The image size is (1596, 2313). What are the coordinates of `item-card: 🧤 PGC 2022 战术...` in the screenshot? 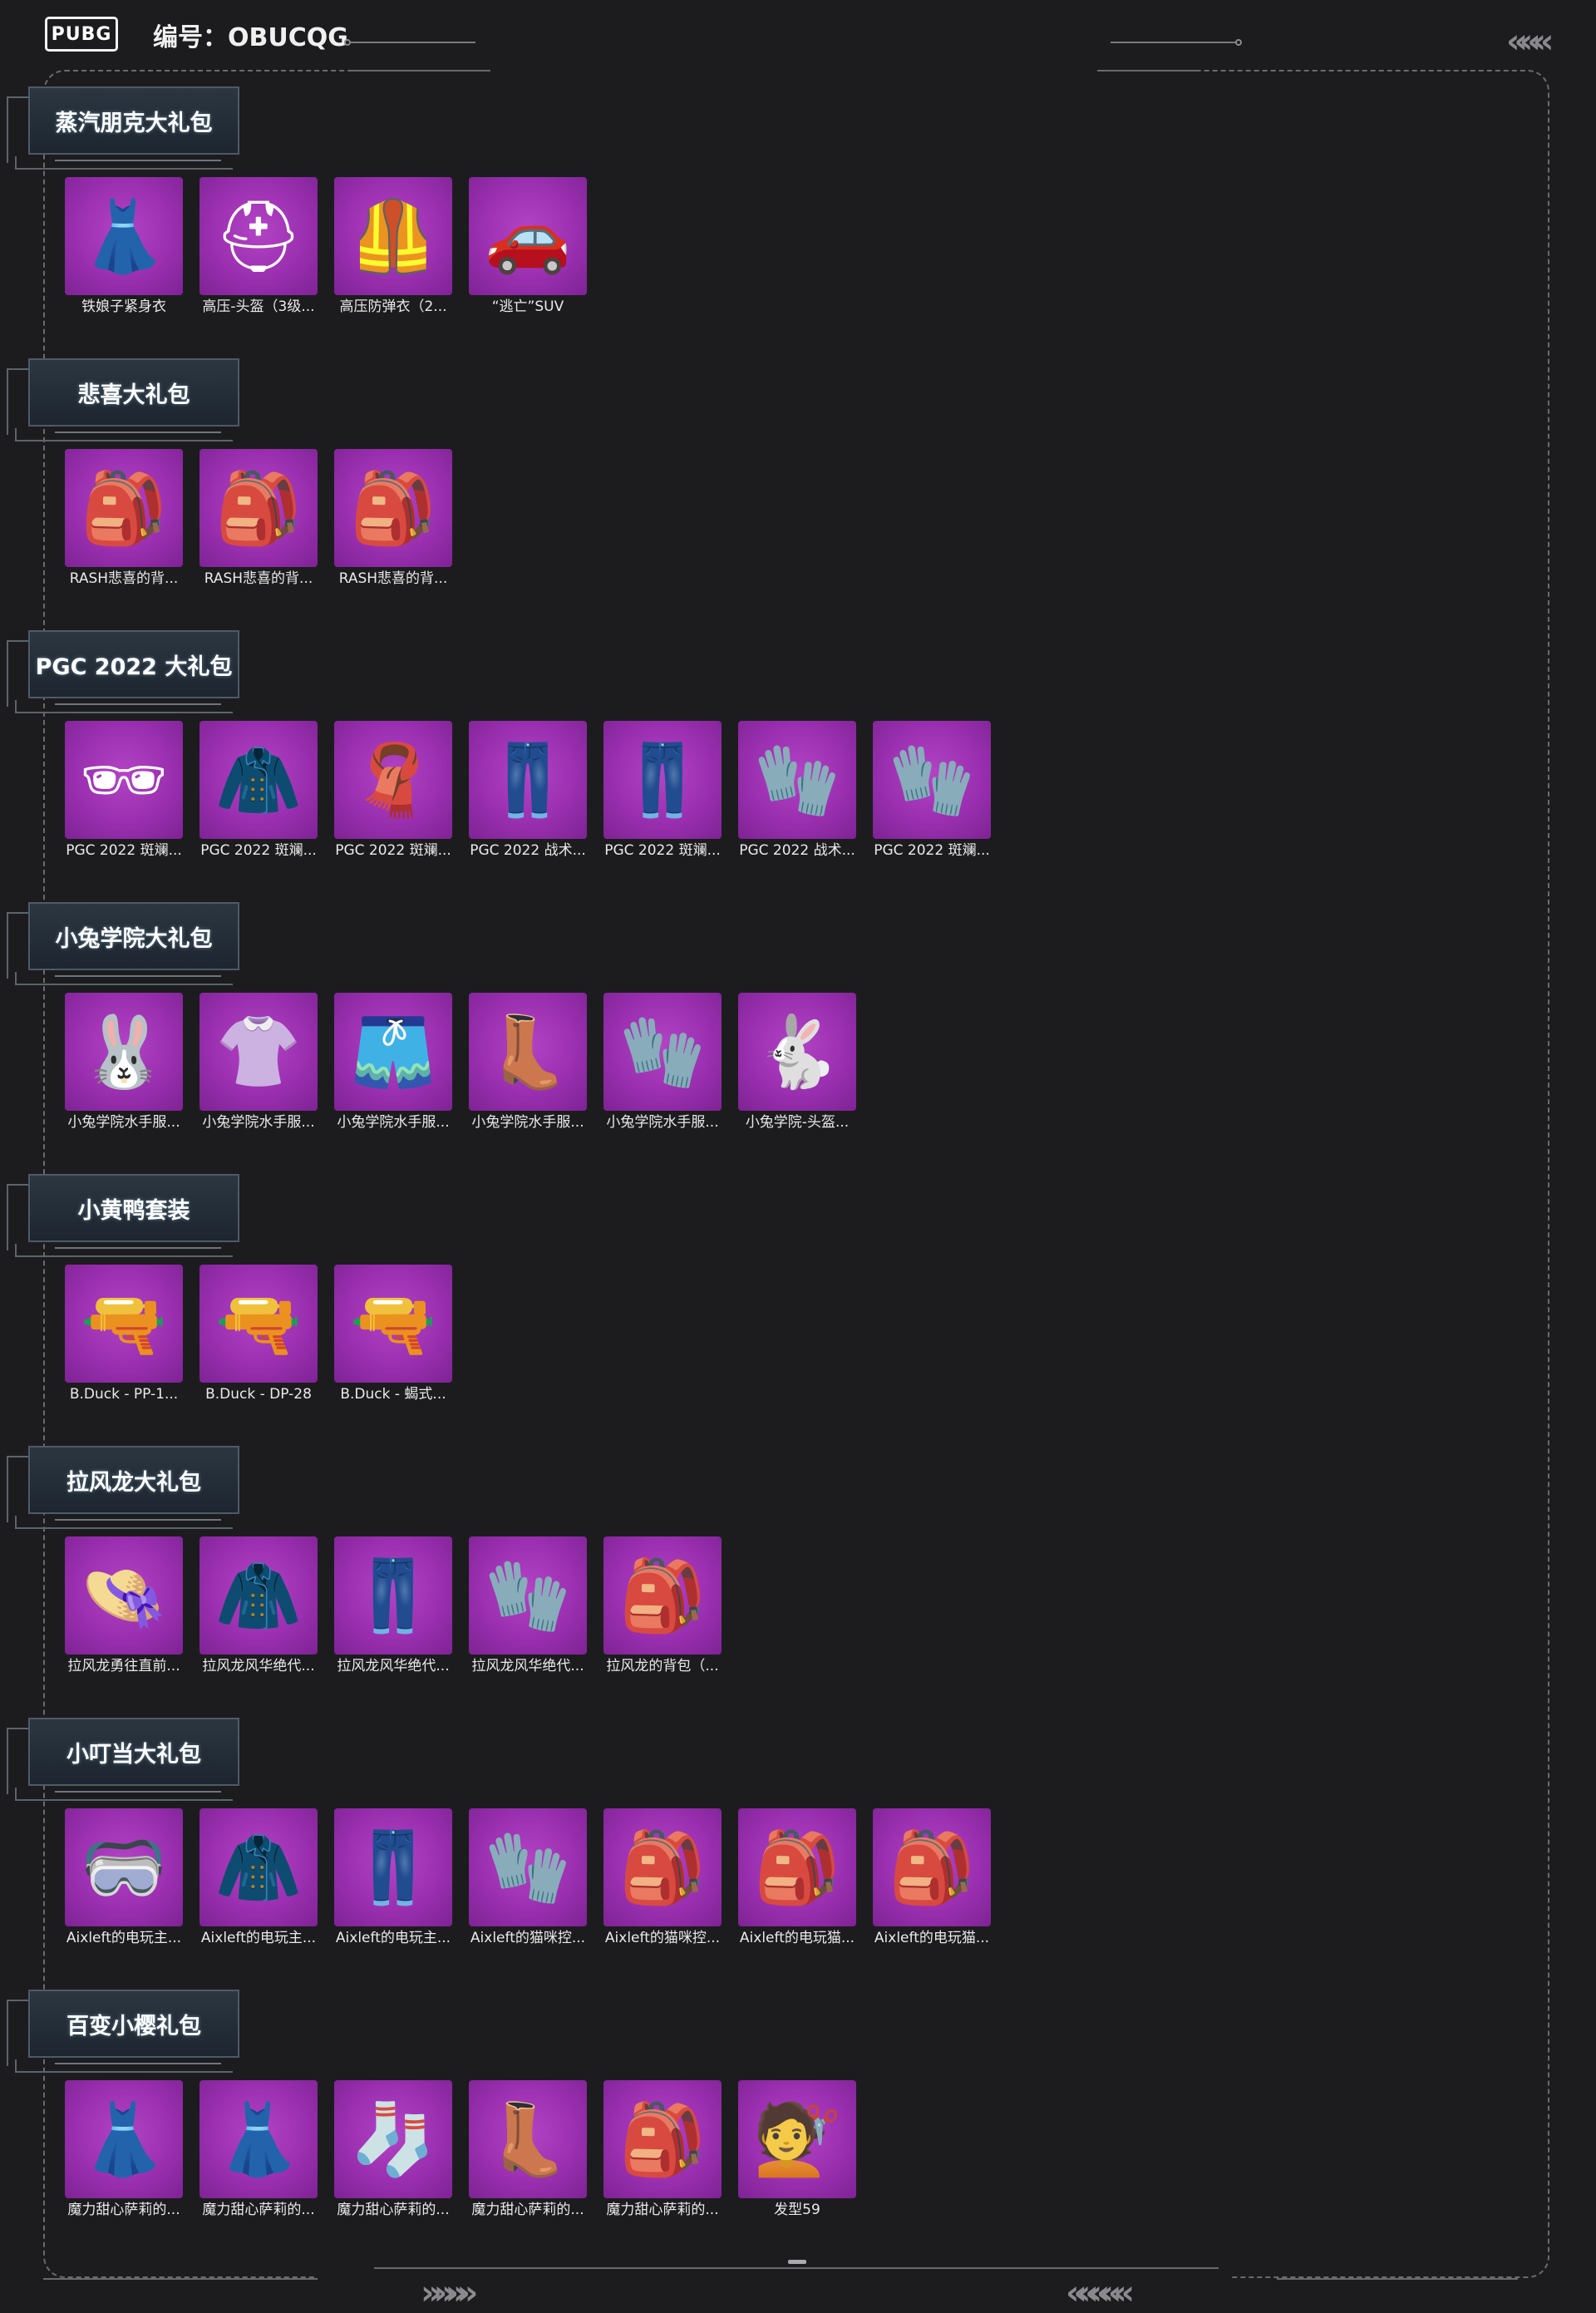 It's located at (797, 791).